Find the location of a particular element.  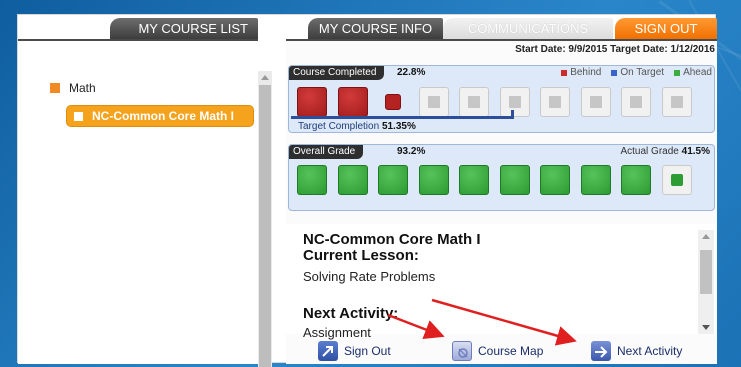

course-map-icon is located at coordinates (462, 350).